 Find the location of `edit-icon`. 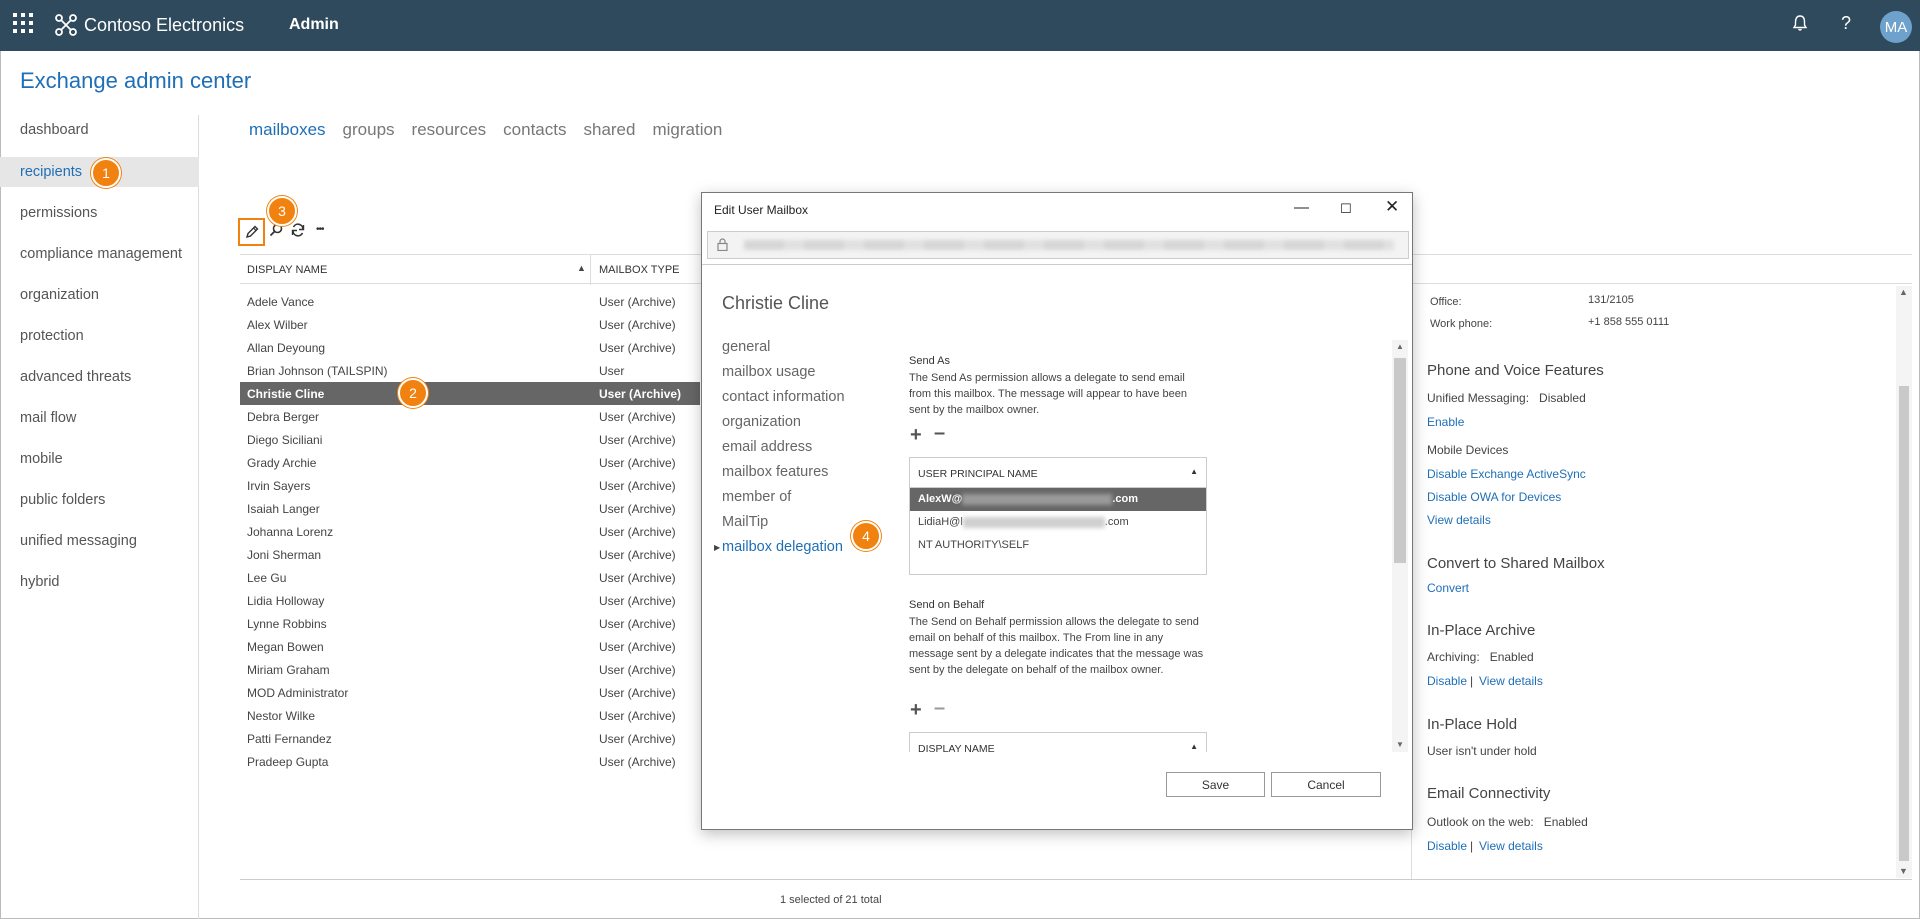

edit-icon is located at coordinates (251, 232).